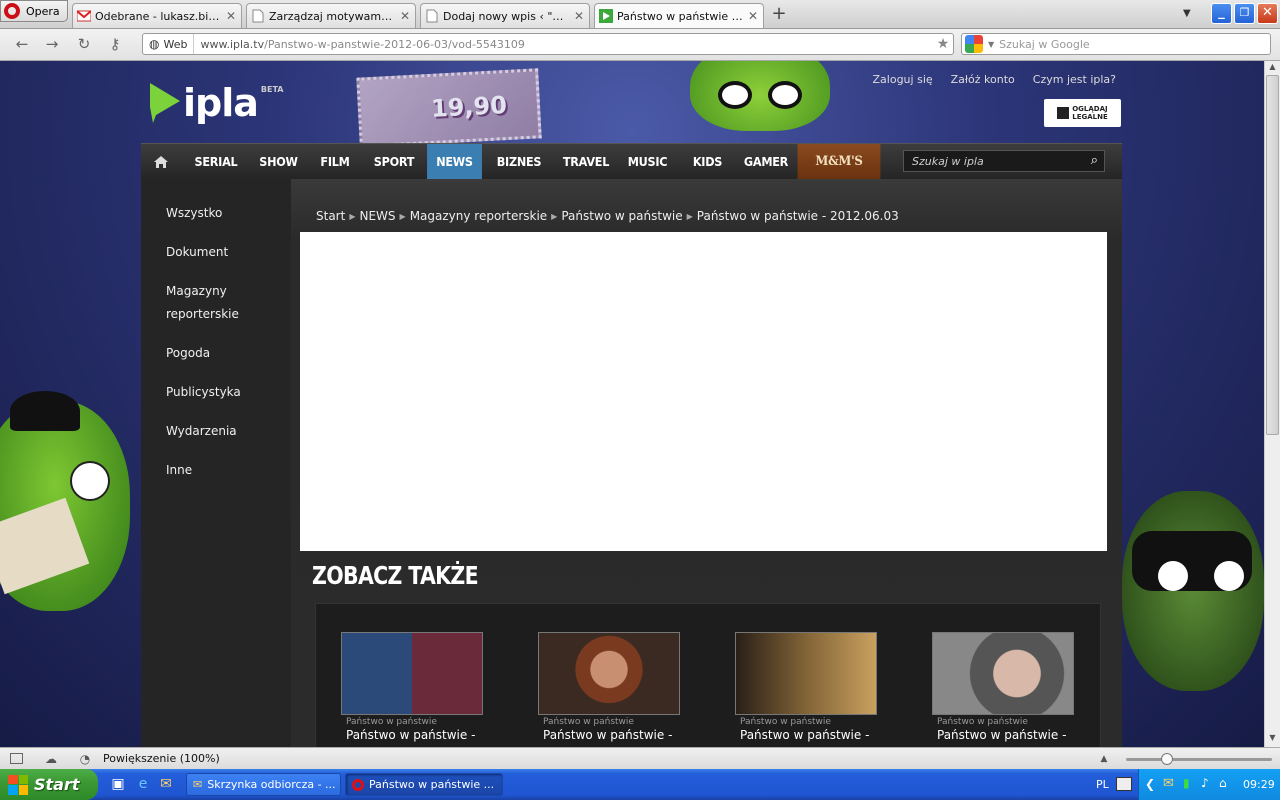 The width and height of the screenshot is (1280, 800). What do you see at coordinates (943, 44) in the screenshot?
I see `bookmark-star-icon: ★` at bounding box center [943, 44].